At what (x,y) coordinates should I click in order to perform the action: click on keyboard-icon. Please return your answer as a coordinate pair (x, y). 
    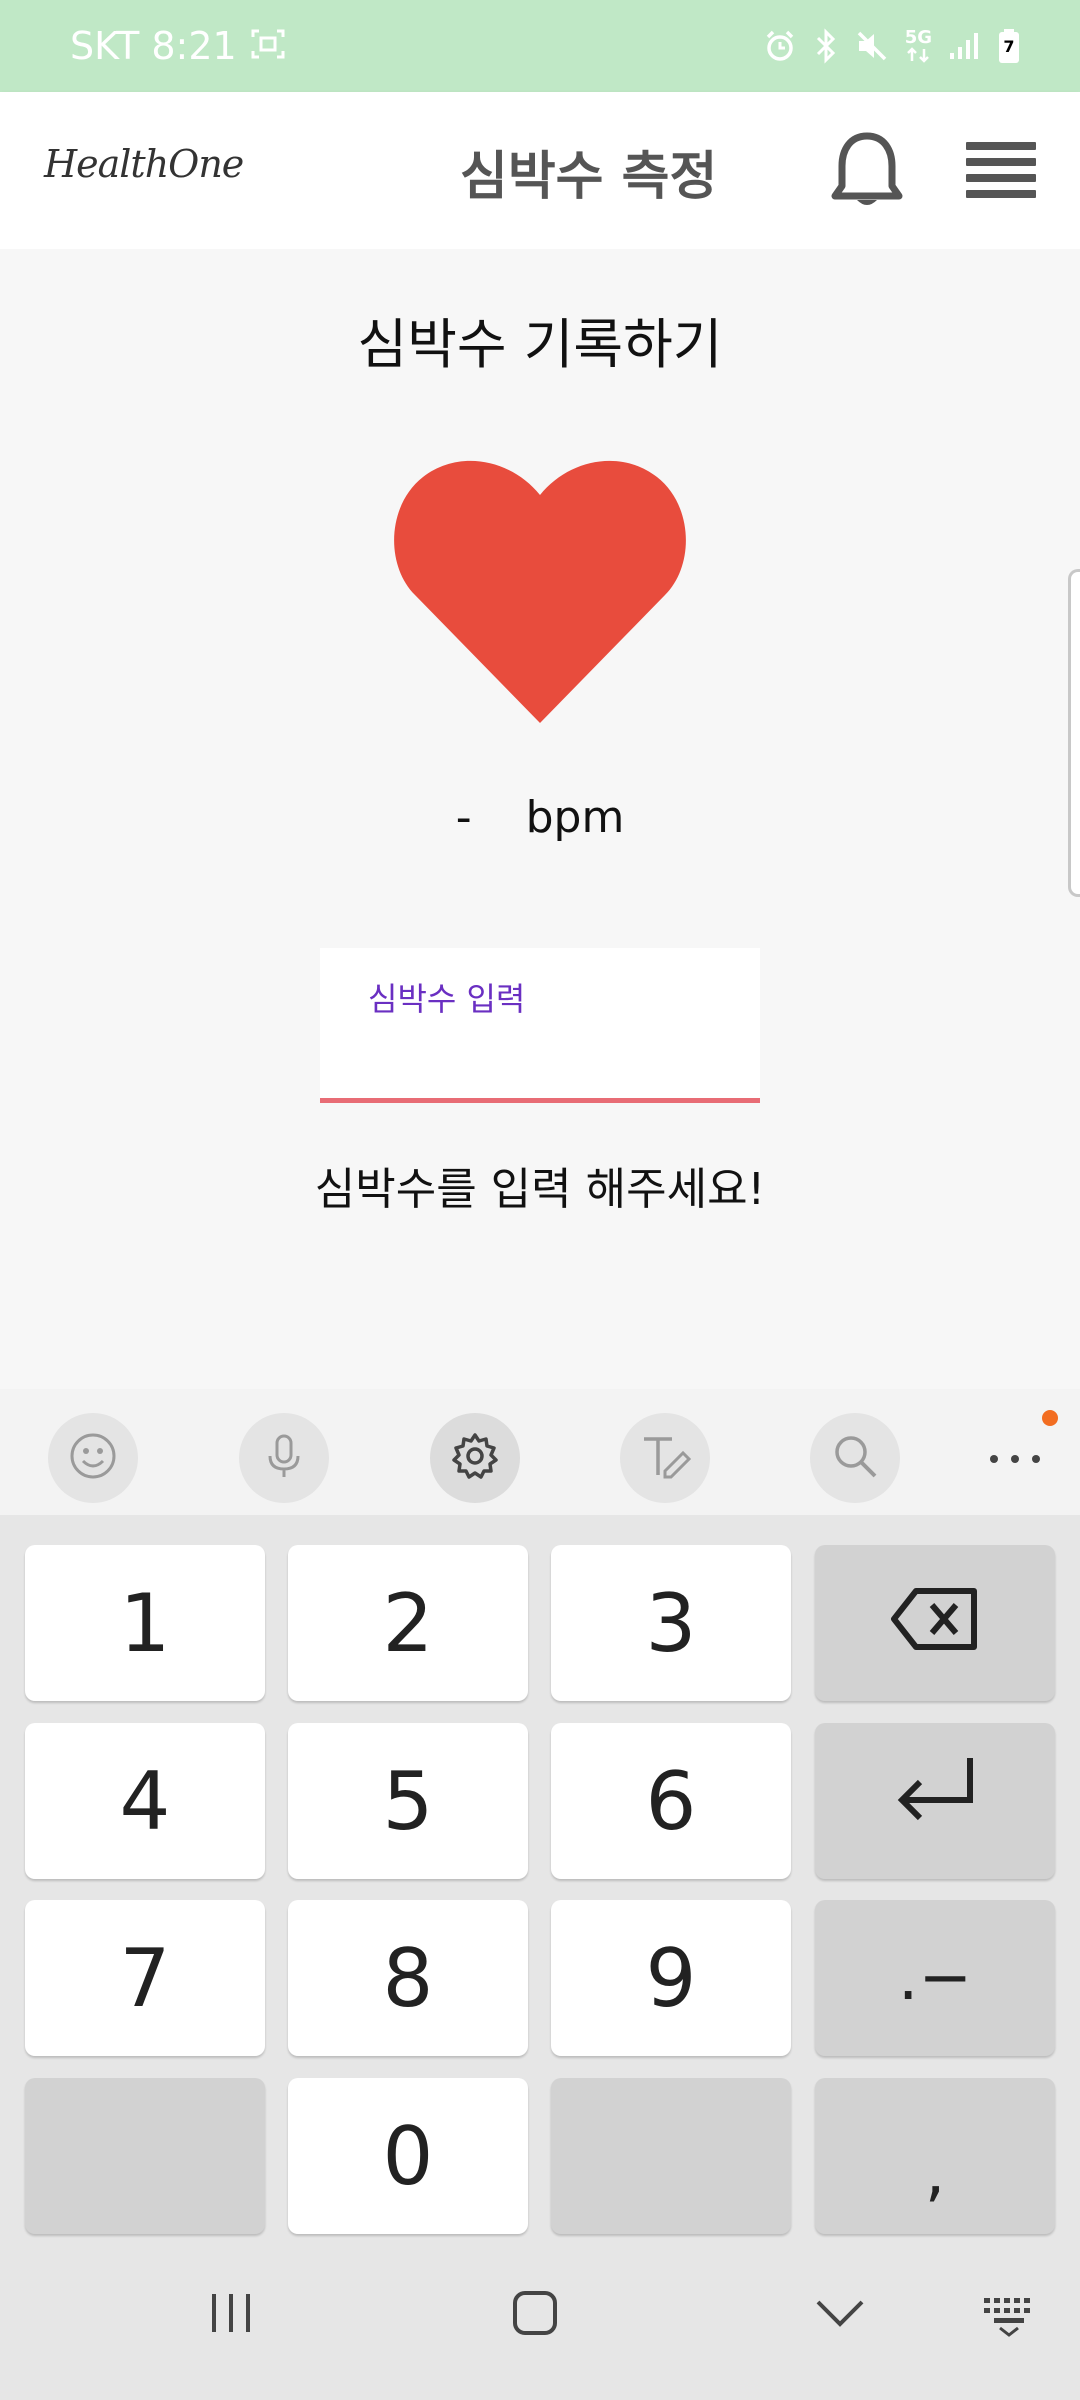
    Looking at the image, I should click on (1010, 2320).